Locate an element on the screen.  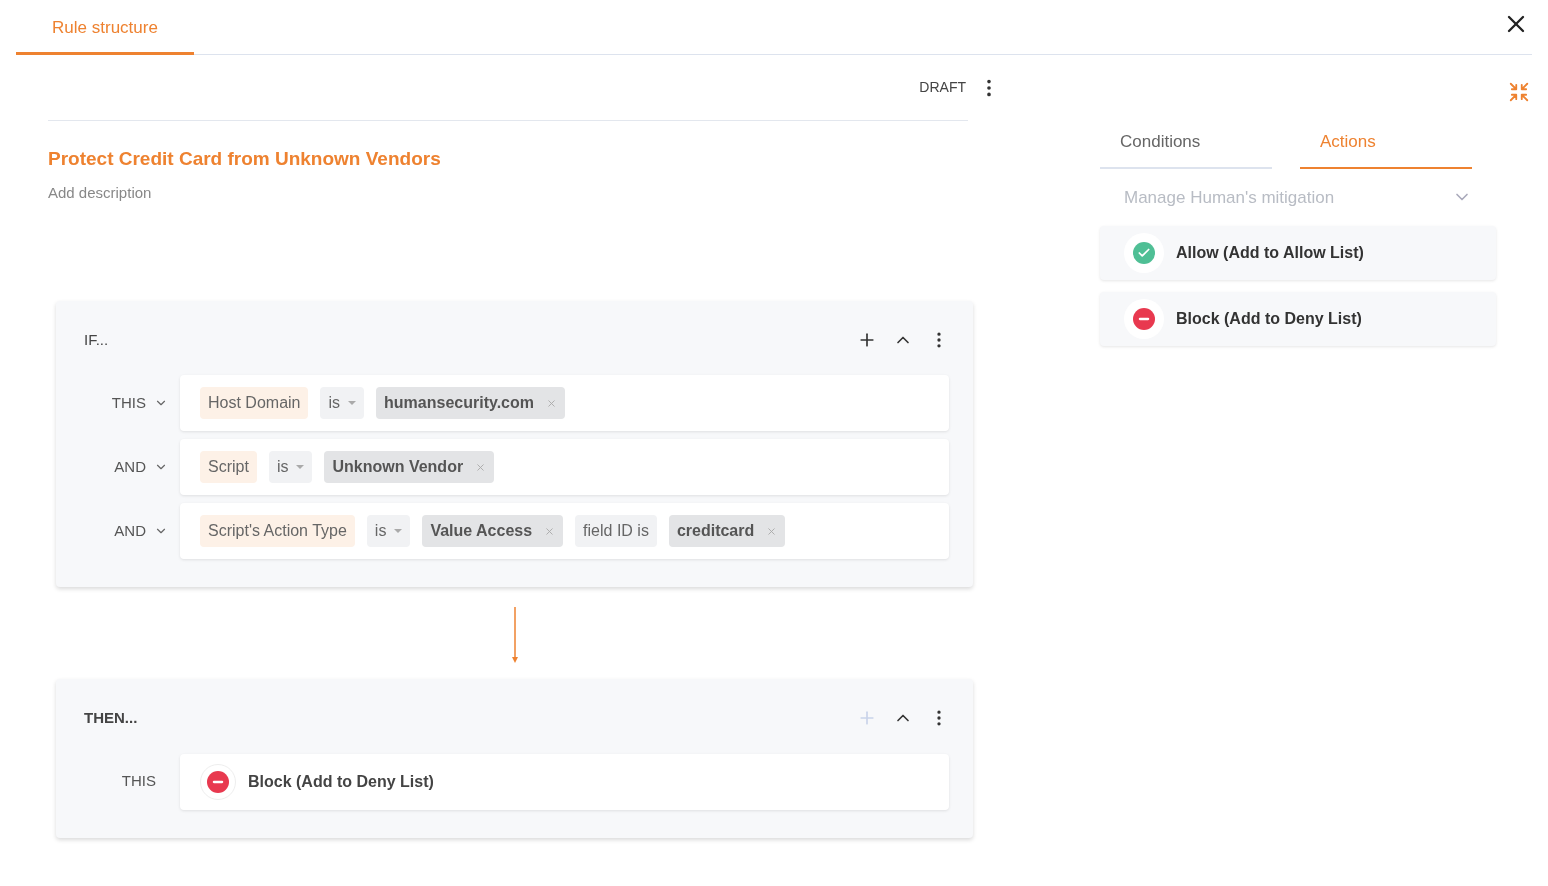
value-chip: creditcard is located at coordinates (727, 531).